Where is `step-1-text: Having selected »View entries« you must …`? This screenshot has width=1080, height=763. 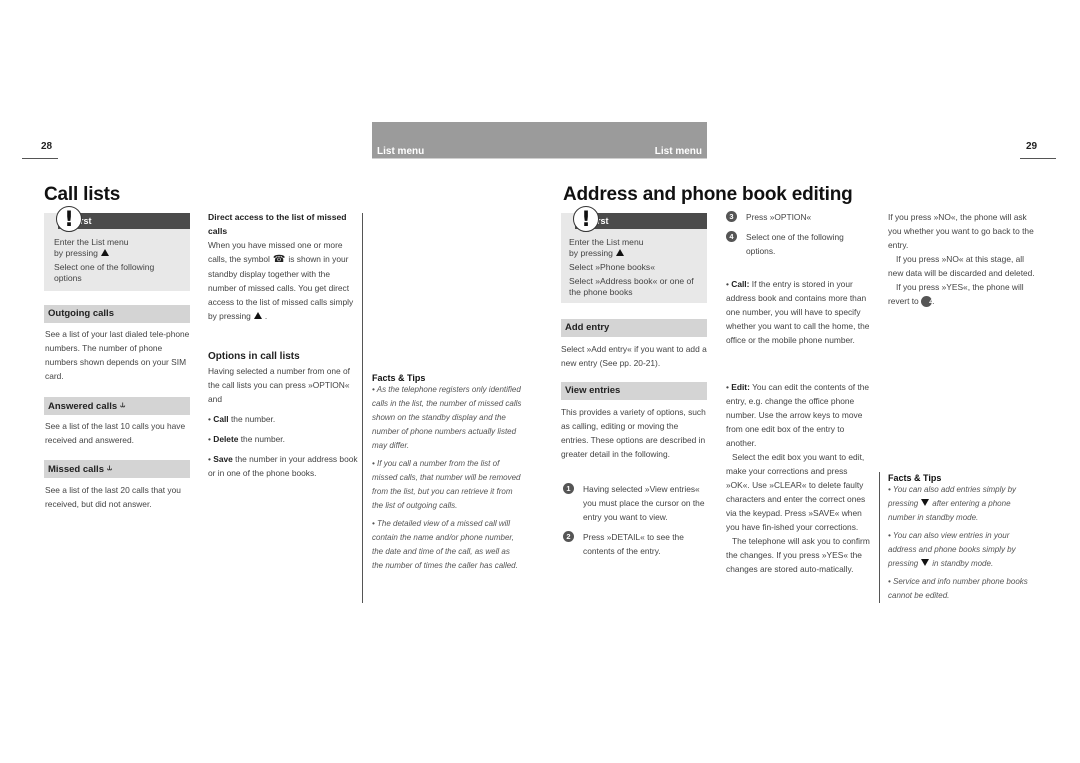 step-1-text: Having selected »View entries« you must … is located at coordinates (644, 503).